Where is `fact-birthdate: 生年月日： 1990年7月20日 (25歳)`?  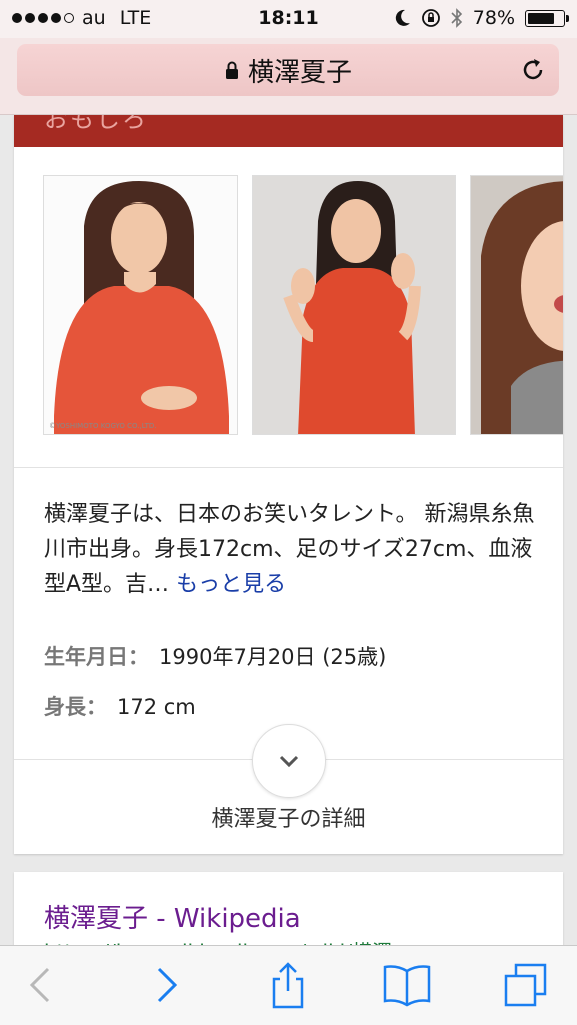
fact-birthdate: 生年月日： 1990年7月20日 (25歳) is located at coordinates (215, 656).